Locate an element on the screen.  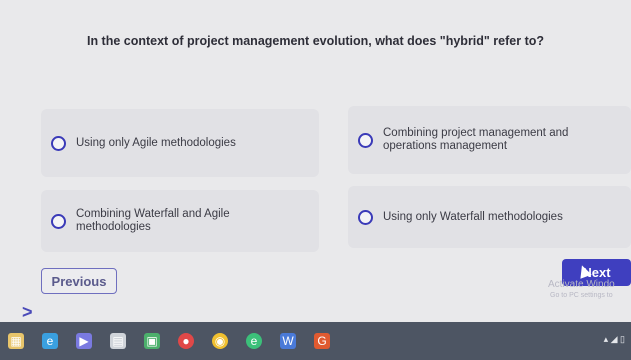
app-icon: ▤ is located at coordinates (118, 341).